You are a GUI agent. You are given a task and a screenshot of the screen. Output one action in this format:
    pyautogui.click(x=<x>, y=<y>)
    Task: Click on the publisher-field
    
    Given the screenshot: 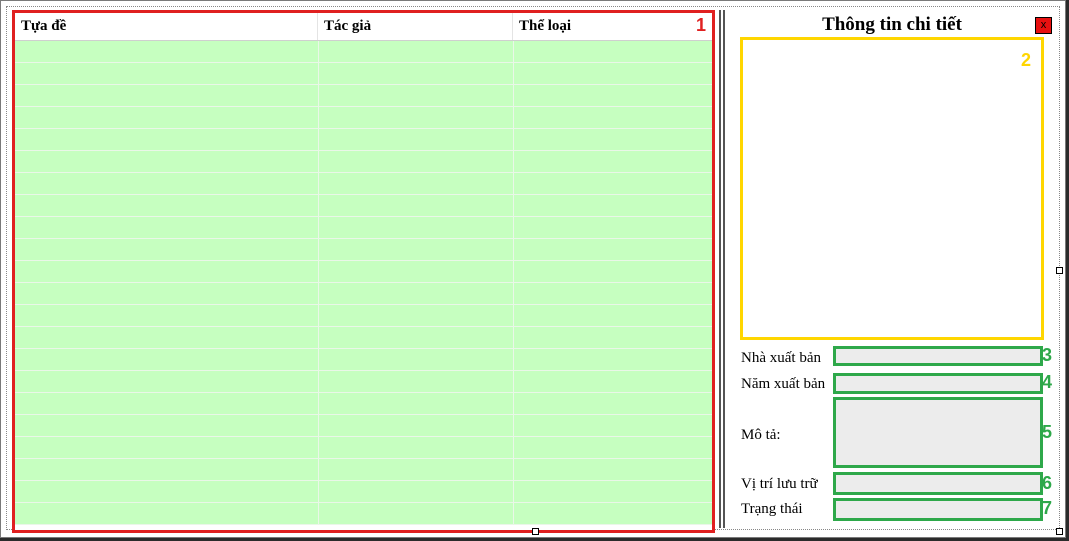 What is the action you would take?
    pyautogui.click(x=938, y=356)
    